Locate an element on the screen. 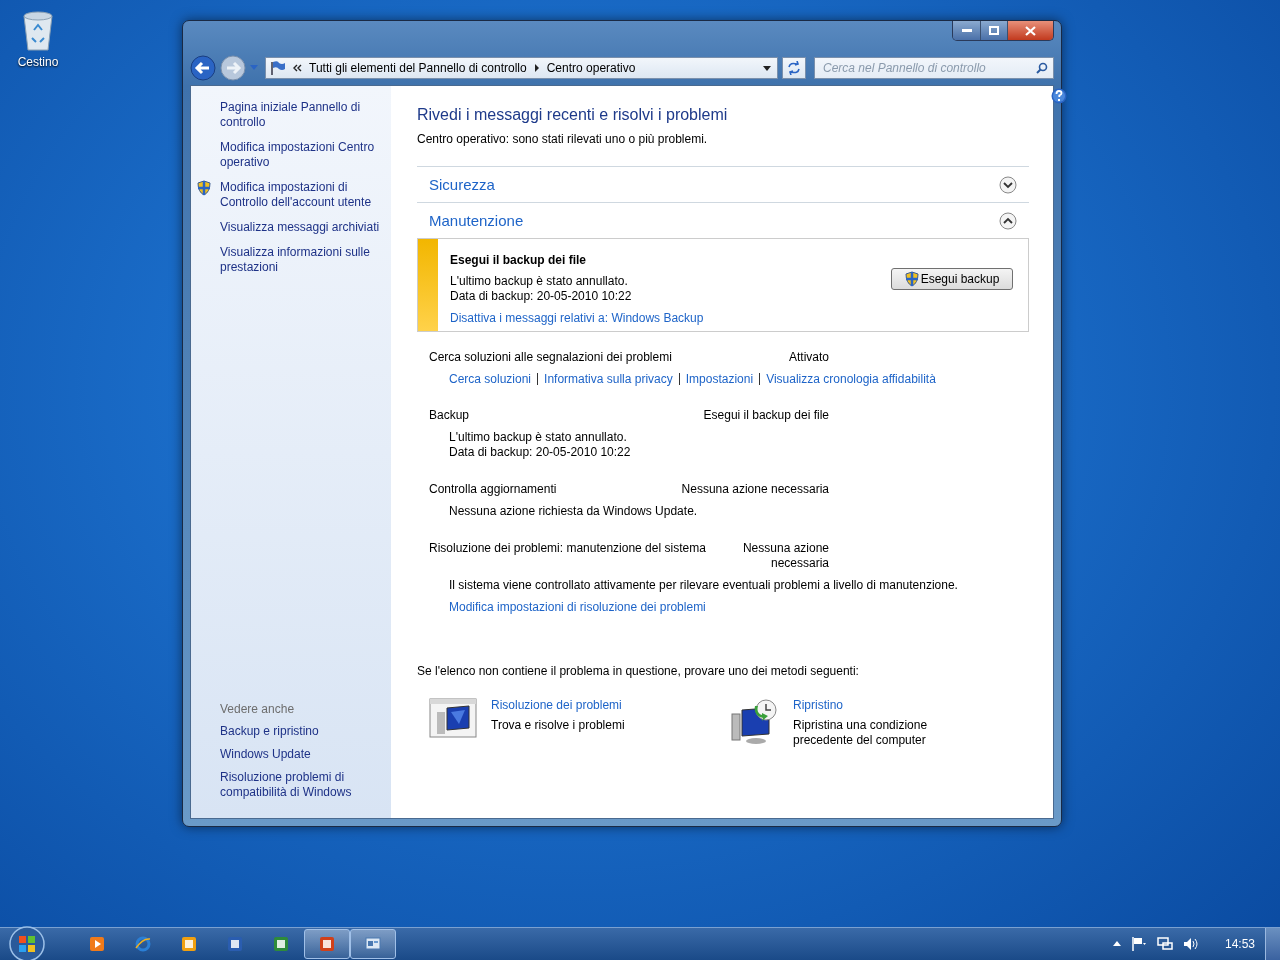 The height and width of the screenshot is (960, 1280). item-link: Informativa sulla privacy is located at coordinates (608, 379).